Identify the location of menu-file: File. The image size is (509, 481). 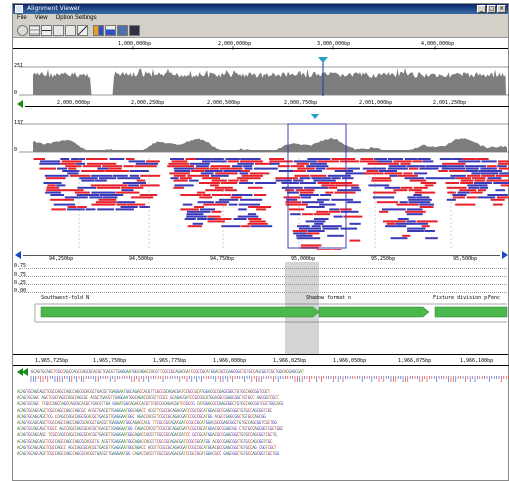
(22, 18).